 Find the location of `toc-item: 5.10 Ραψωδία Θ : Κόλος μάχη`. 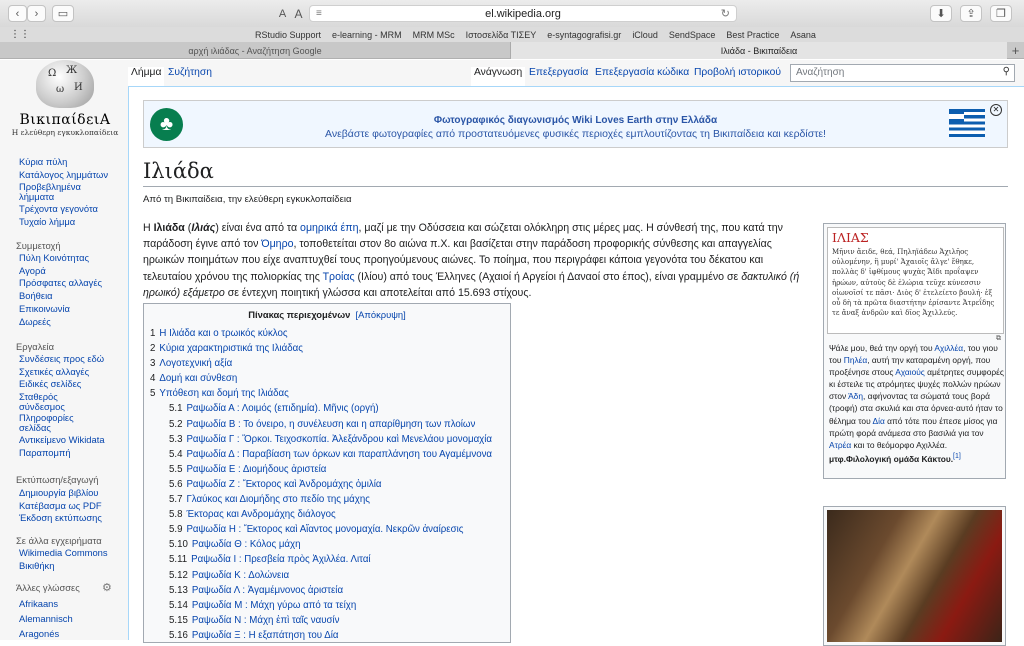

toc-item: 5.10 Ραψωδία Θ : Κόλος μάχη is located at coordinates (327, 544).